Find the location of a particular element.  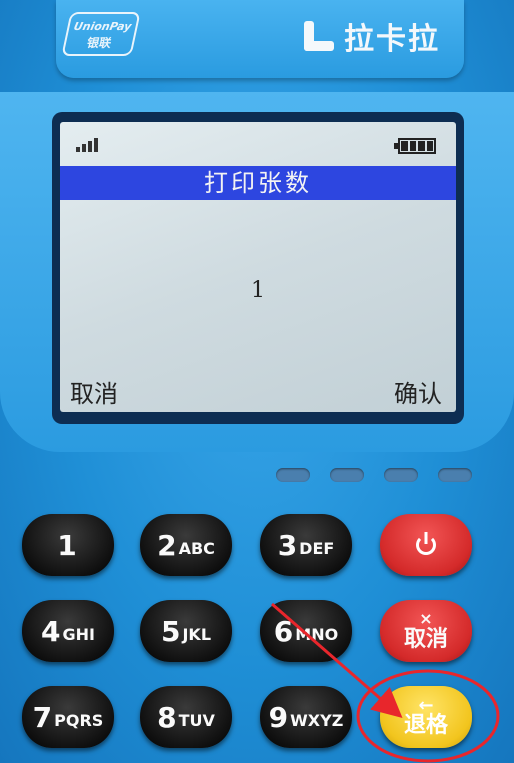

key-3: 3 DEF is located at coordinates (306, 545).